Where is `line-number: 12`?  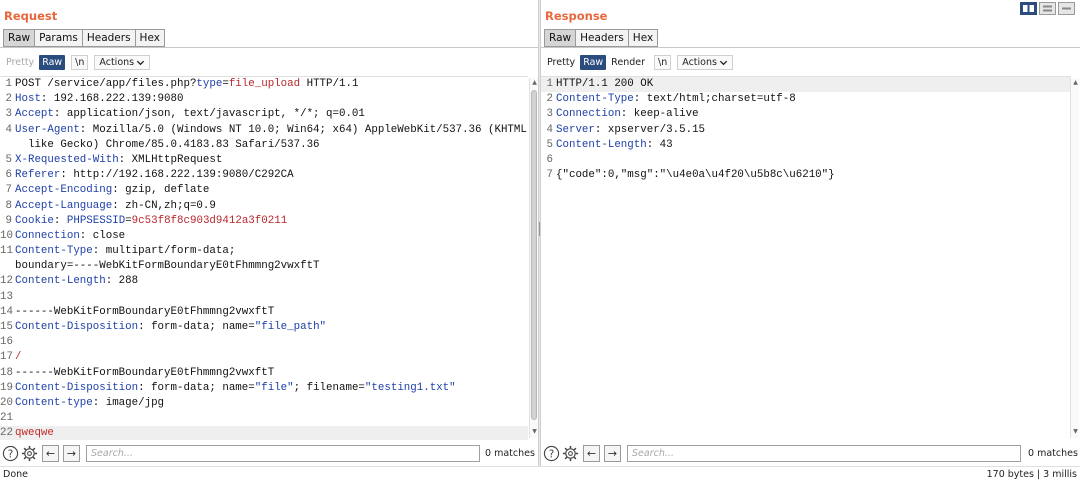 line-number: 12 is located at coordinates (6, 281).